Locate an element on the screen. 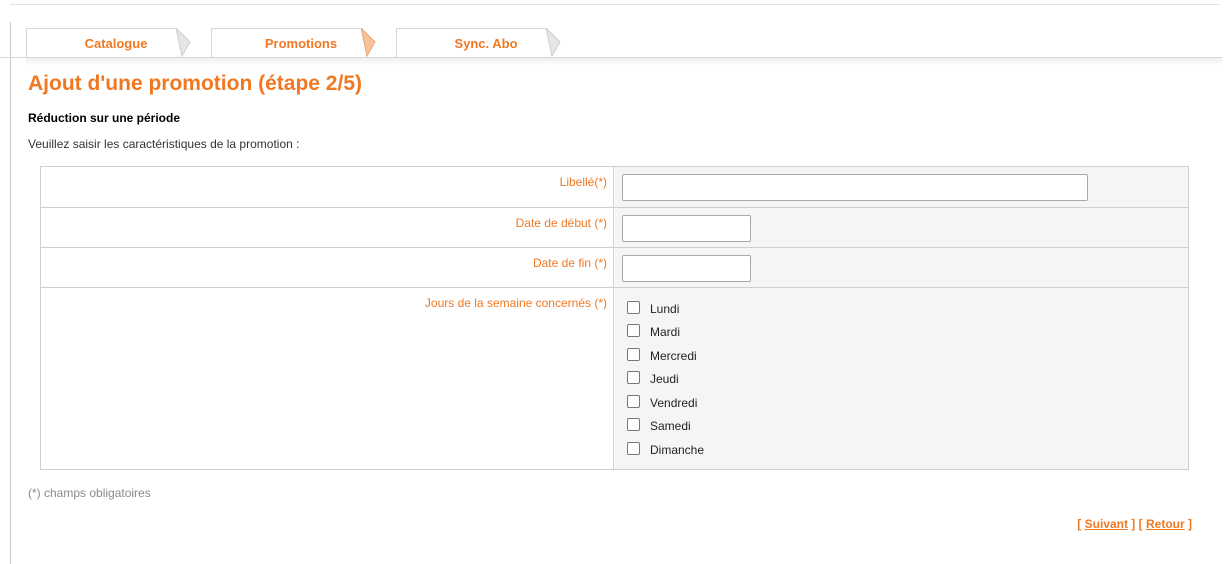  weekday-option-vendredi: Vendredi is located at coordinates (727, 403).